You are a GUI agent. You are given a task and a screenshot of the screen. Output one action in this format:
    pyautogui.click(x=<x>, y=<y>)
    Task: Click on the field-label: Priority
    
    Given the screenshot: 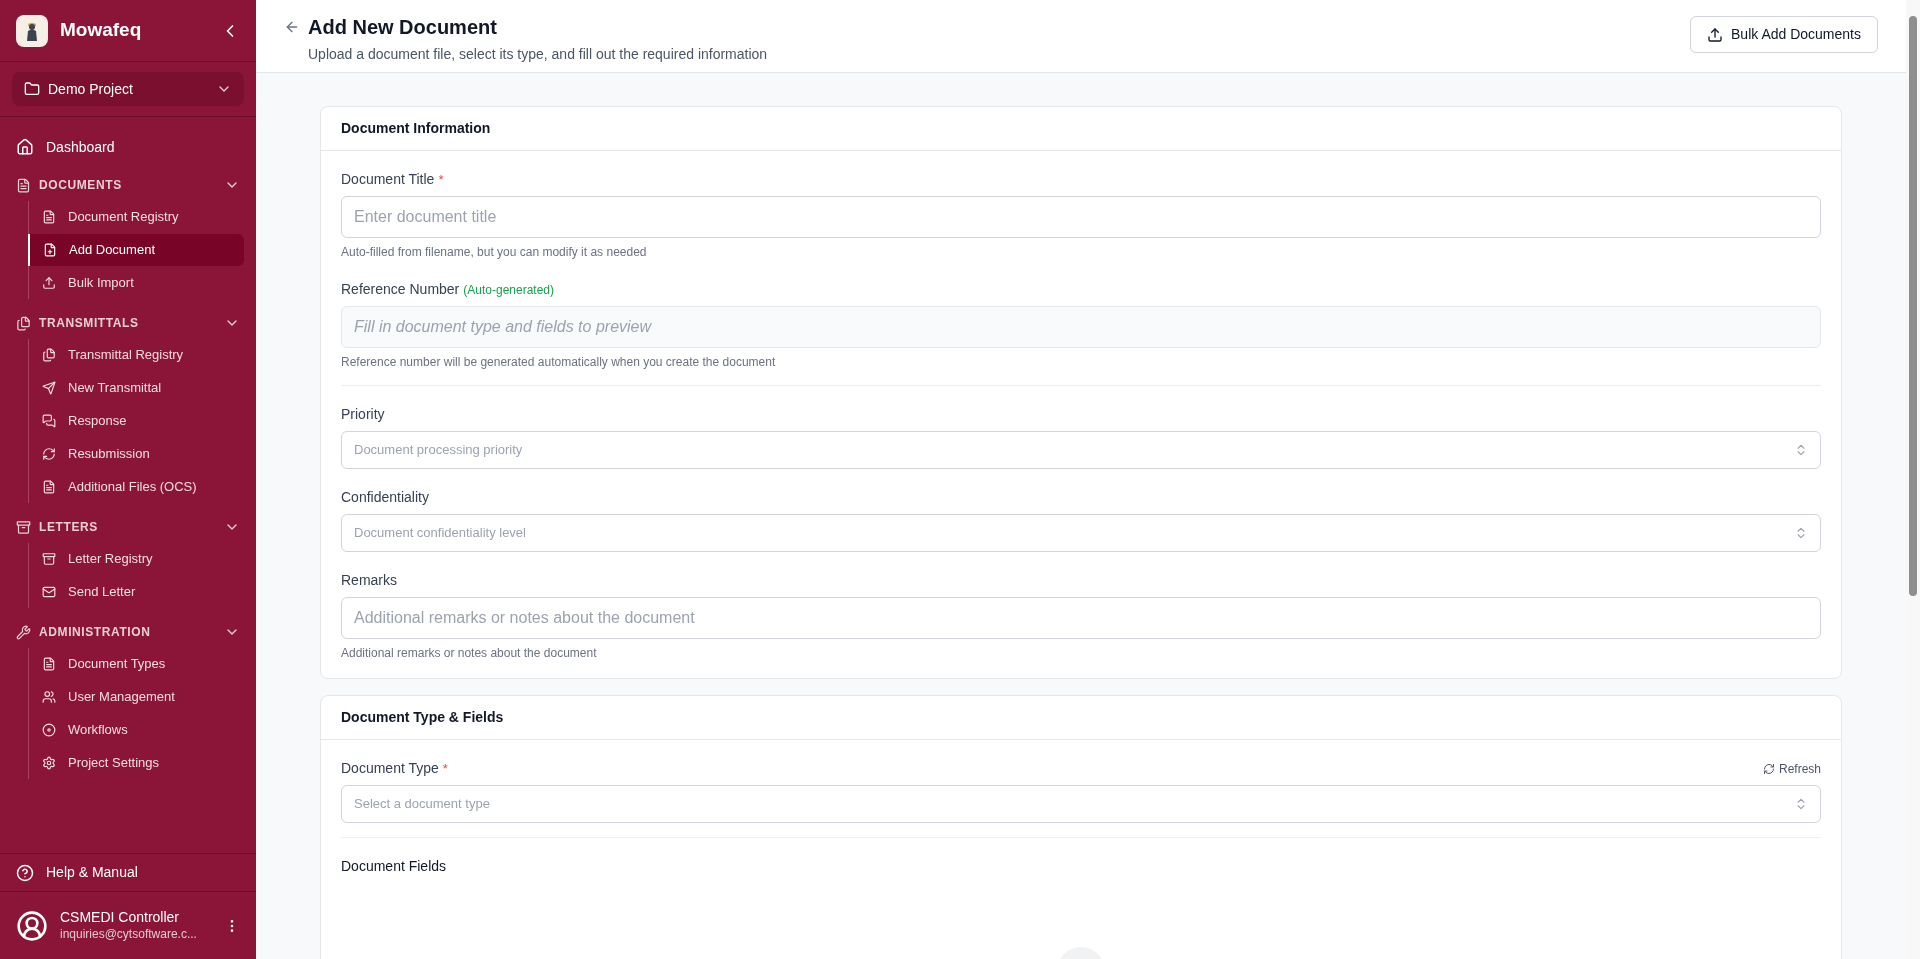 What is the action you would take?
    pyautogui.click(x=363, y=414)
    